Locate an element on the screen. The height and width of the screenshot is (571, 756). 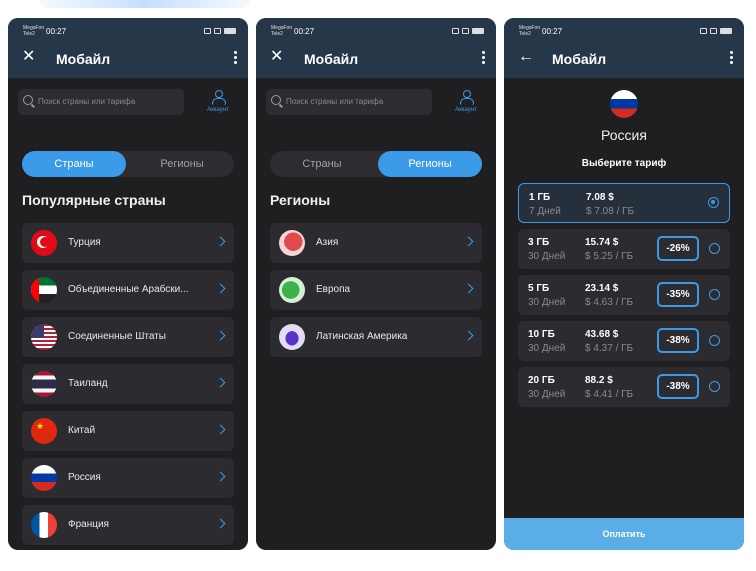
flag-france-icon is located at coordinates (44, 525).